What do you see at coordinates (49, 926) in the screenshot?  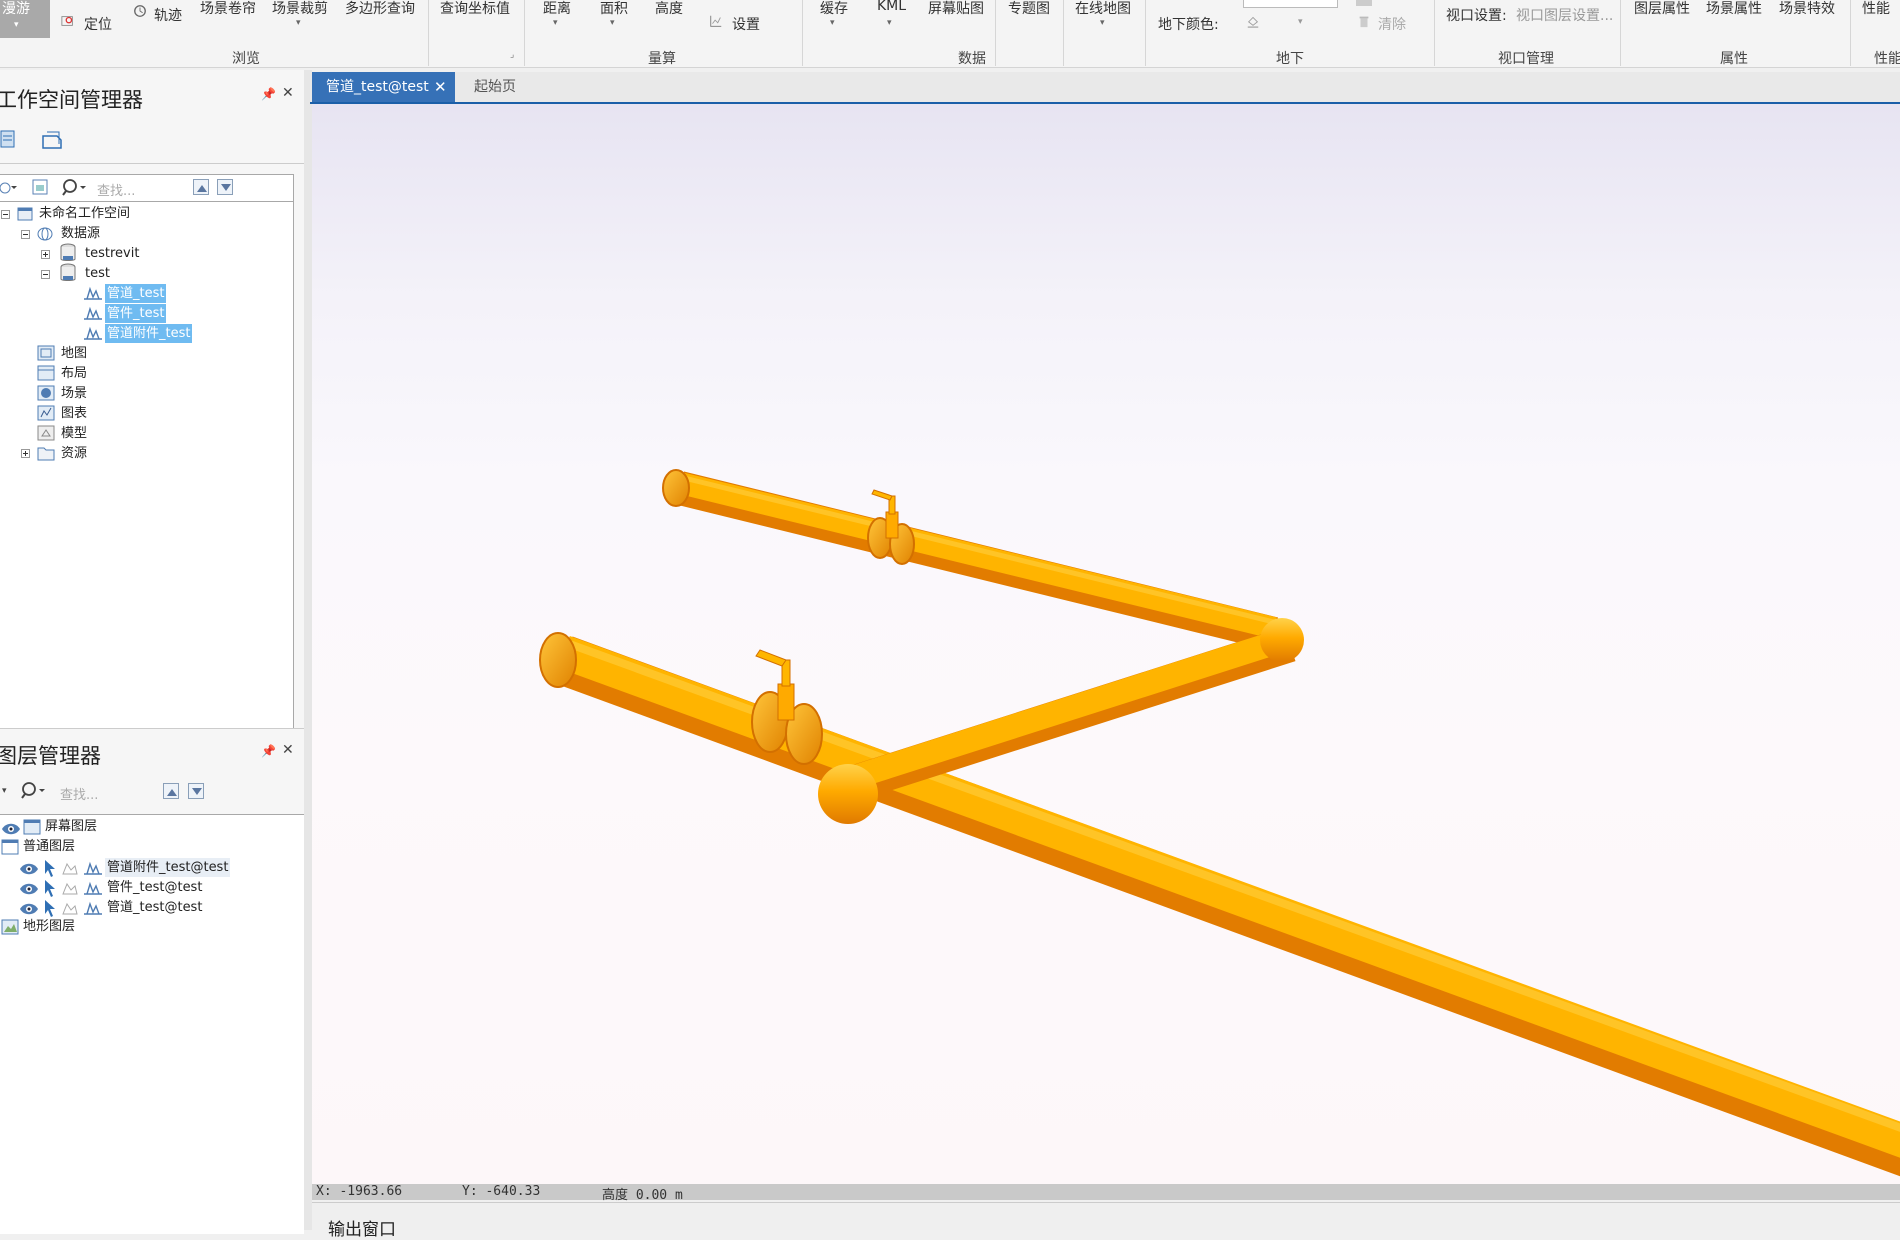 I see `layer-group-terrain: 地形图层` at bounding box center [49, 926].